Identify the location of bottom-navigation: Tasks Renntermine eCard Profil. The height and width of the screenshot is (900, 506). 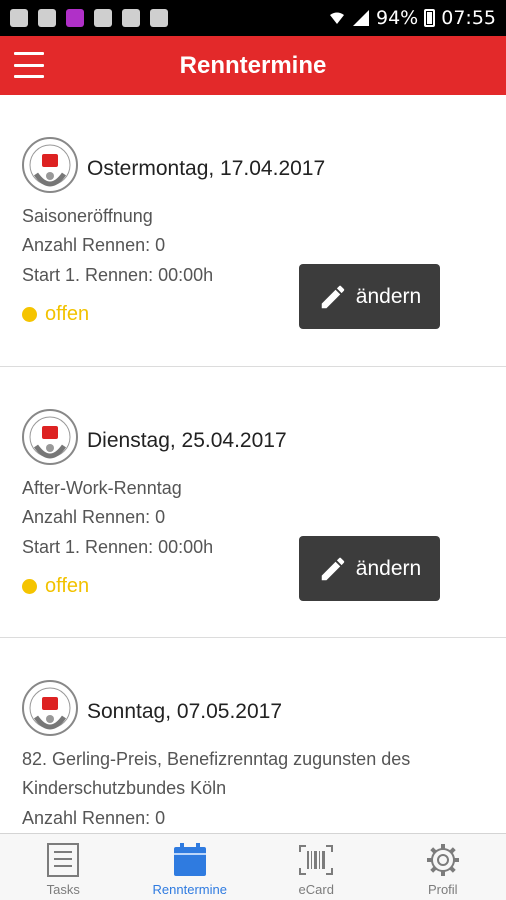
(253, 866).